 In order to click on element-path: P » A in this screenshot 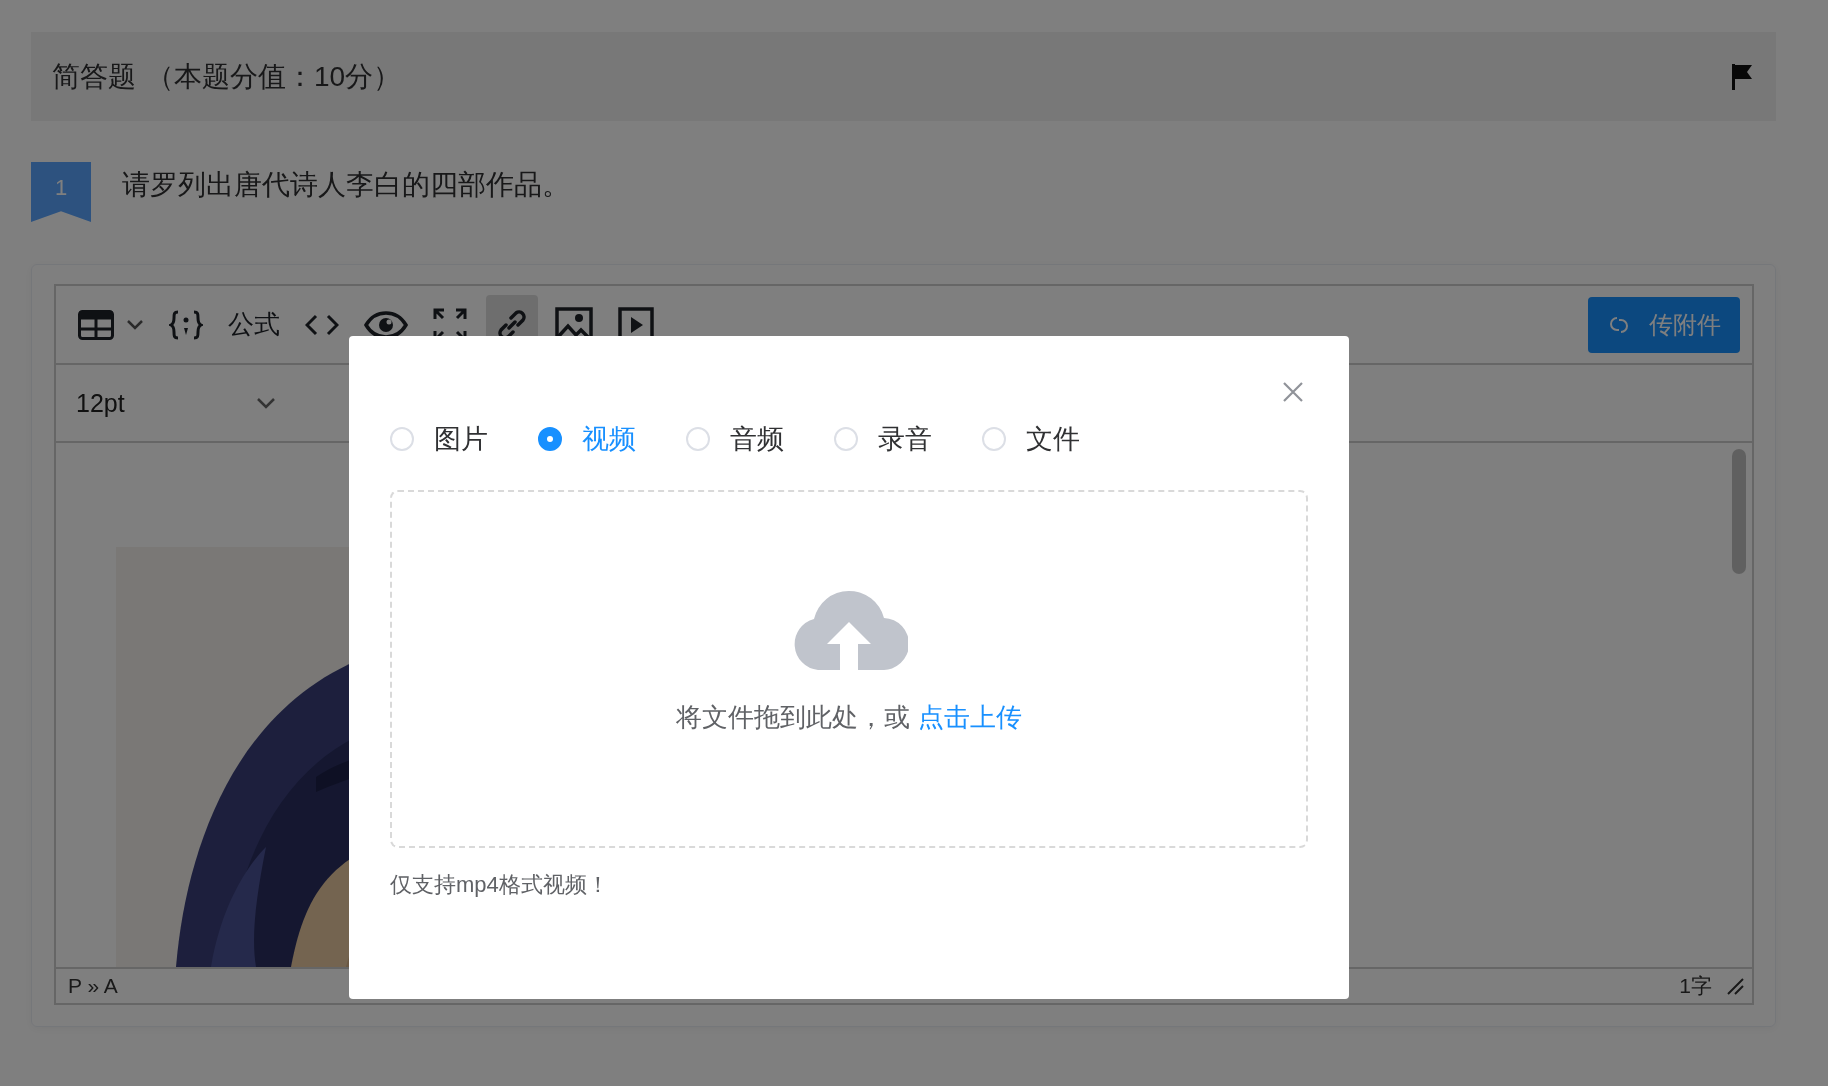, I will do `click(93, 986)`.